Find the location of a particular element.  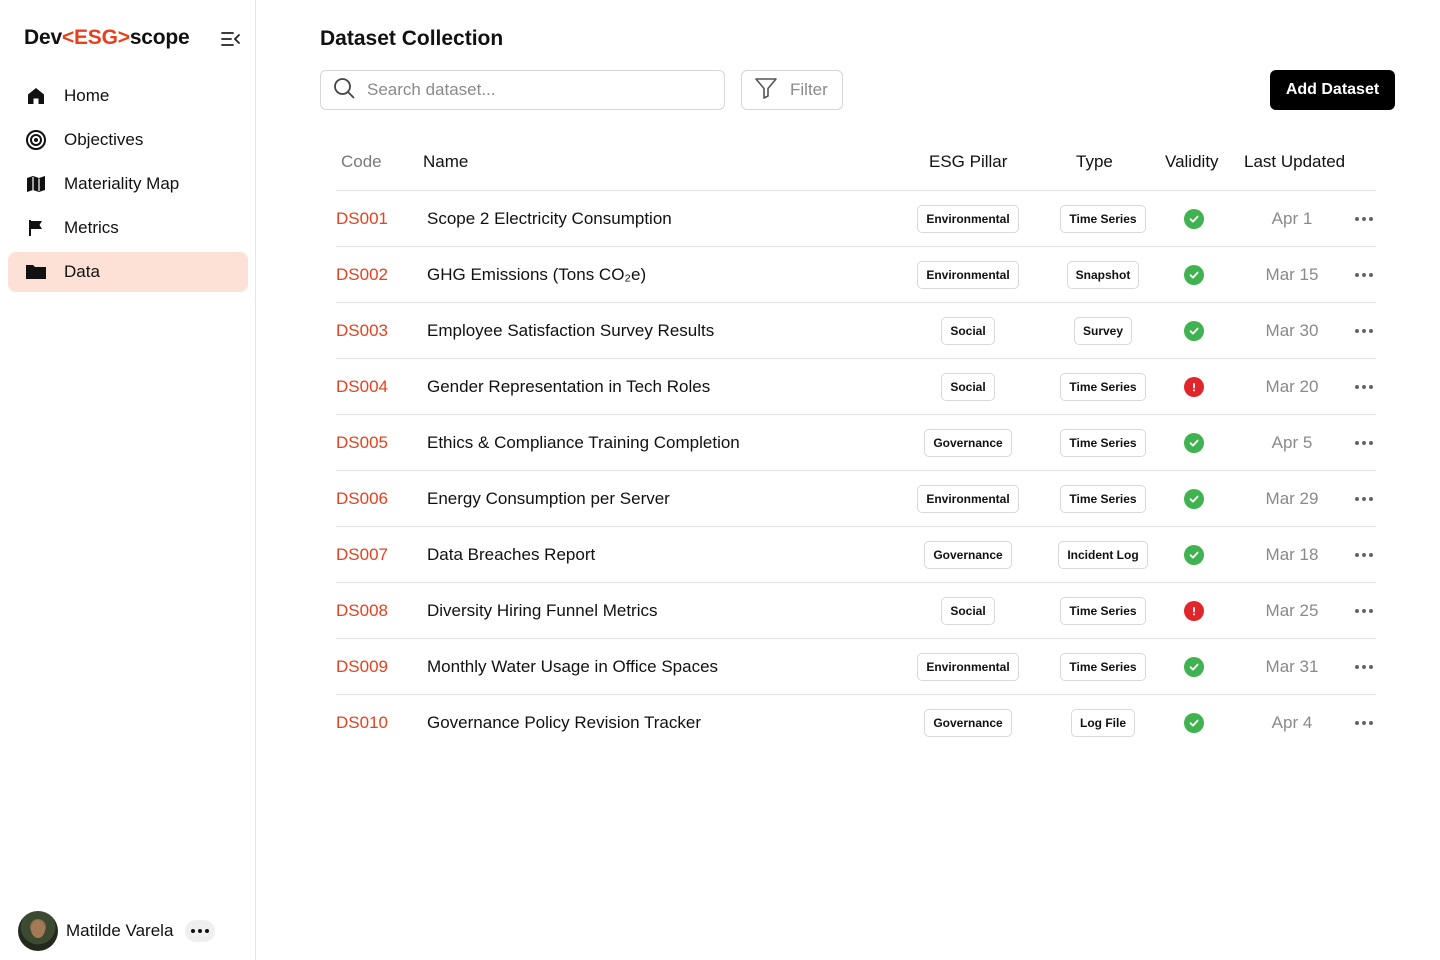

column-header-code: Code is located at coordinates (361, 162).